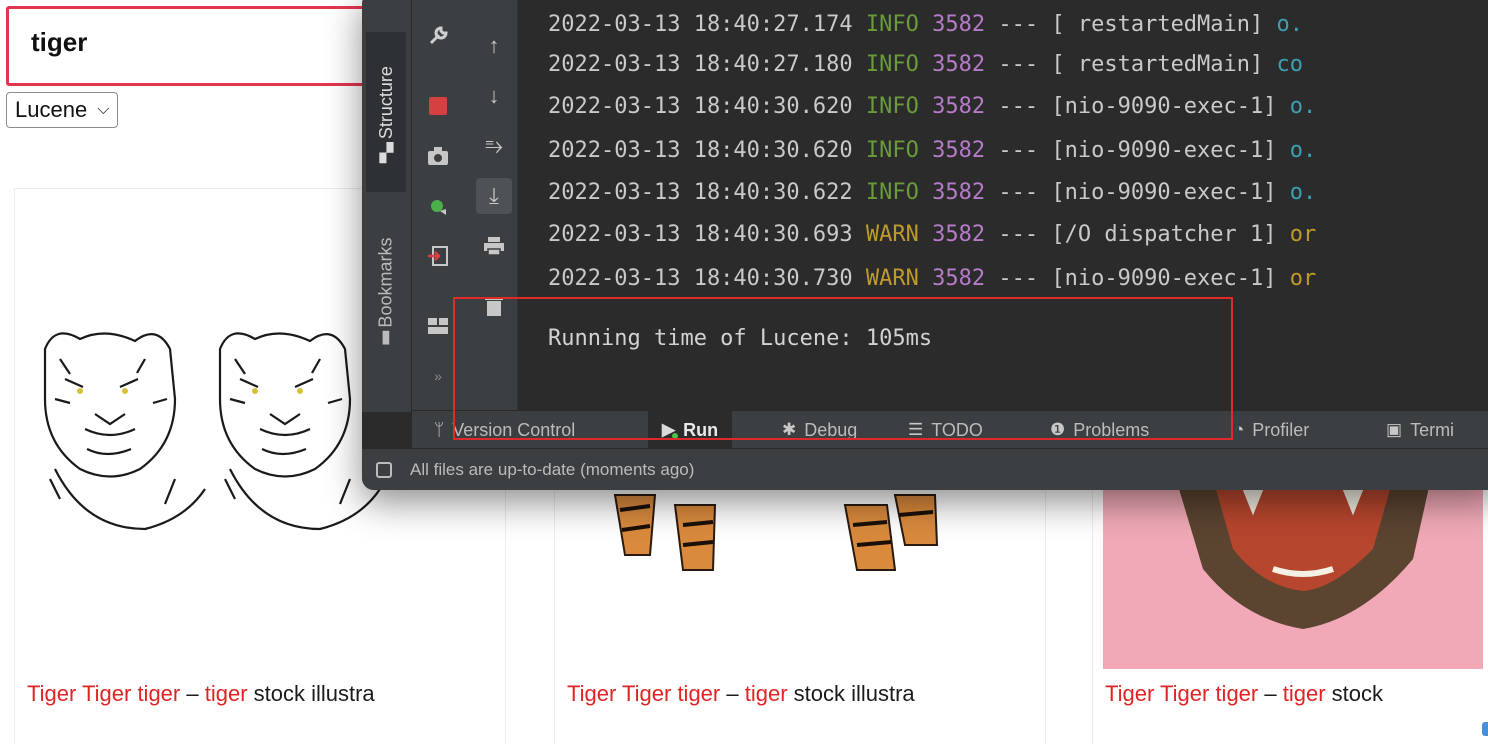  Describe the element at coordinates (916, 429) in the screenshot. I see `list-icon: ☰` at that location.